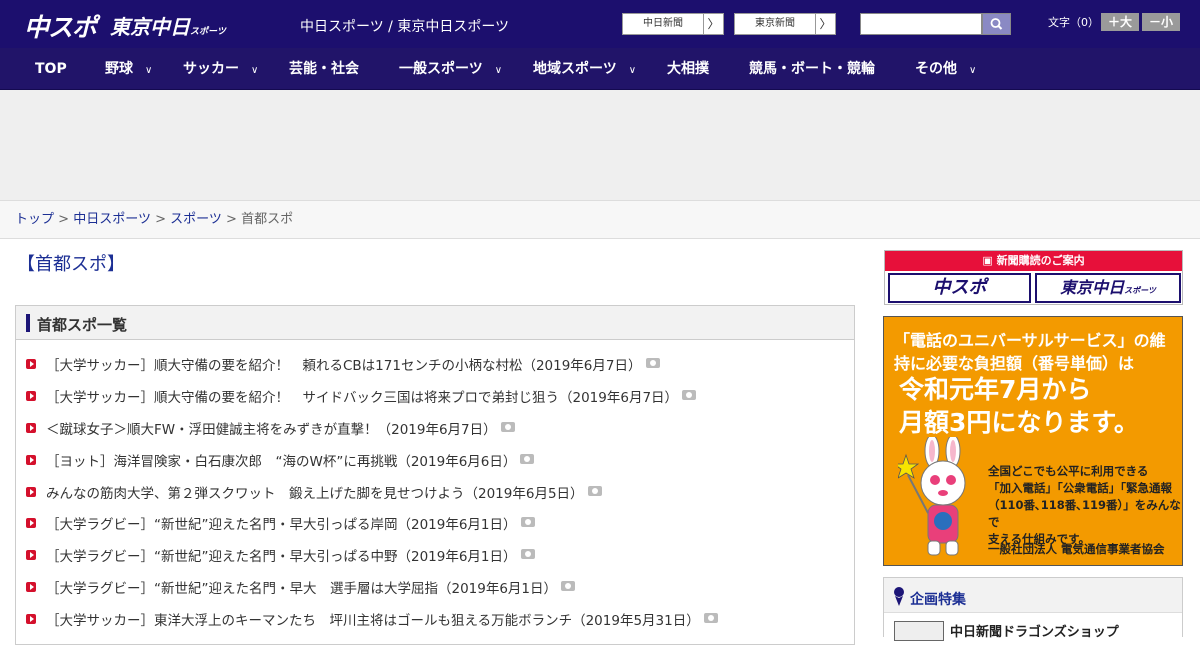 This screenshot has width=1200, height=645. Describe the element at coordinates (1034, 632) in the screenshot. I see `feature-item-title: 中日新聞ドラゴンズショップ` at that location.